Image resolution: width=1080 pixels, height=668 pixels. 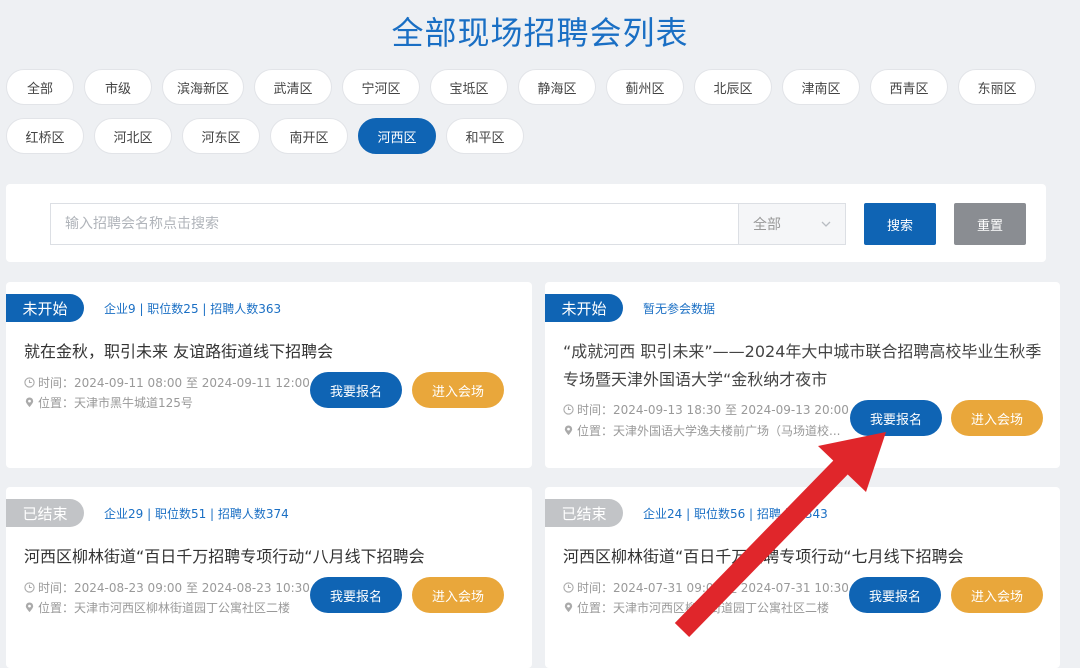 I want to click on district-filter-row-2: 红桥区 河北区 河东区 南开区 河西区 和平区, so click(x=265, y=136).